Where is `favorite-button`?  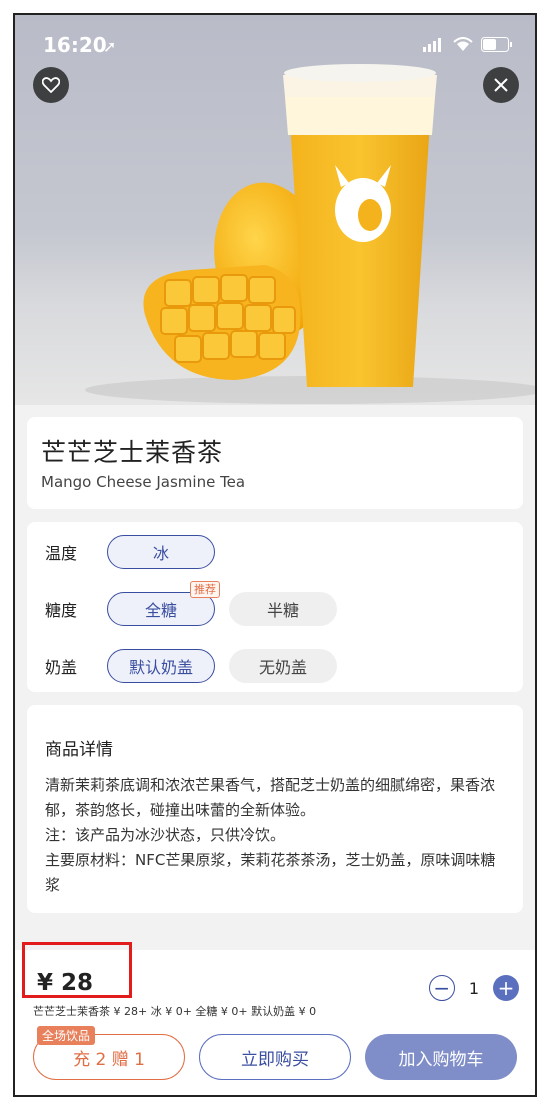 favorite-button is located at coordinates (51, 85).